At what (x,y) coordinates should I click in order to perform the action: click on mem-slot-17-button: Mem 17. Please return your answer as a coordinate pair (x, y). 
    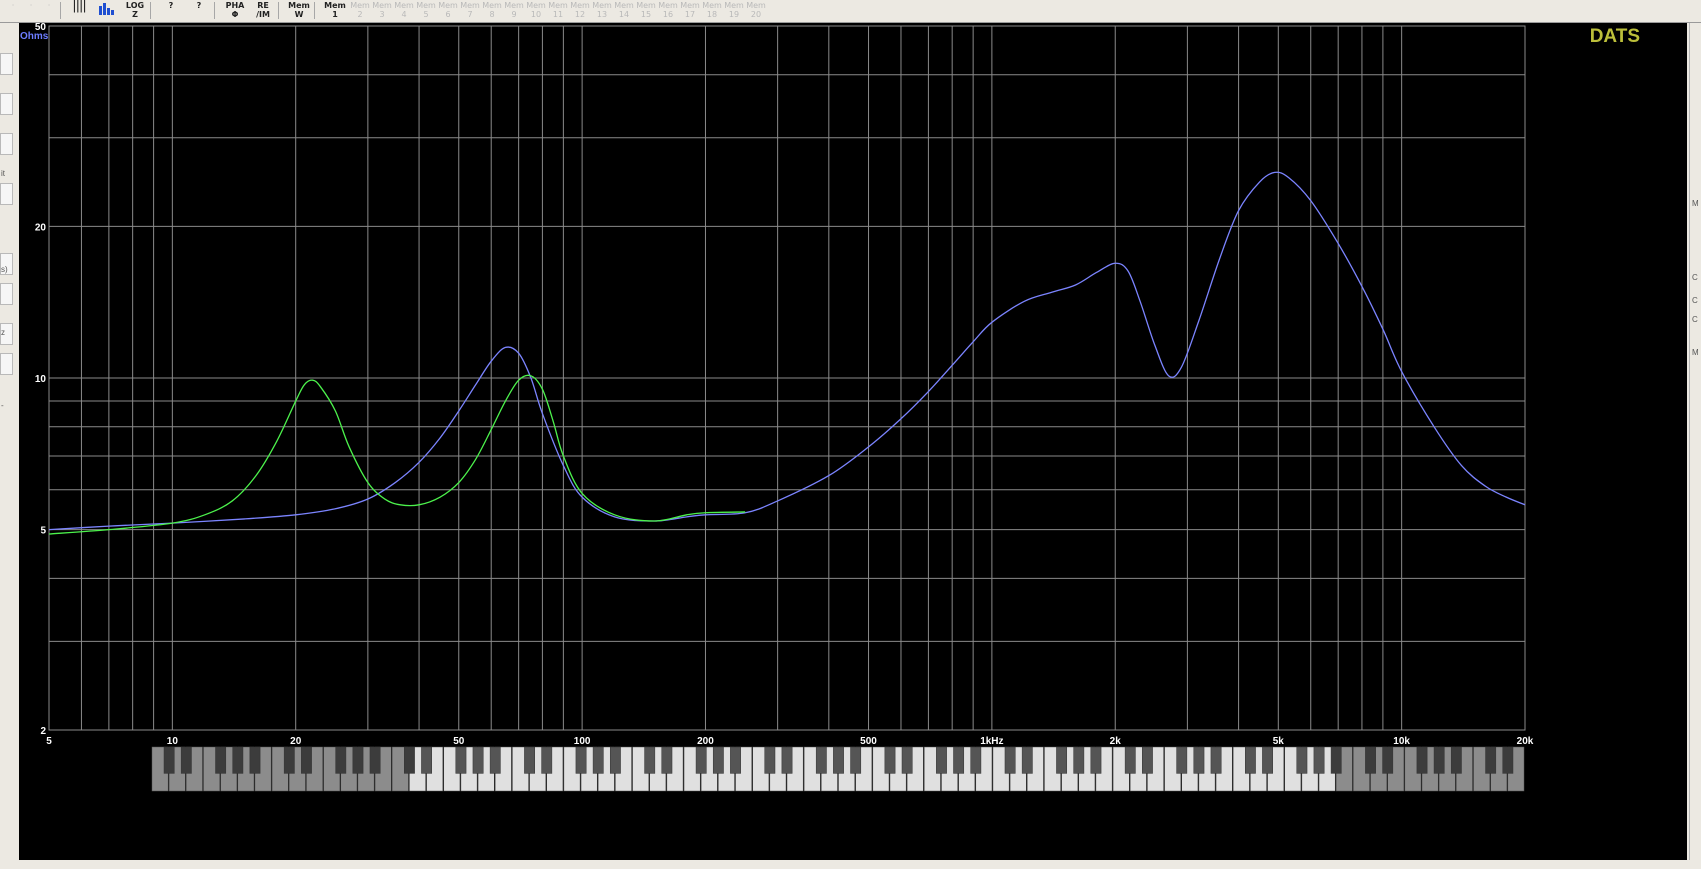
    Looking at the image, I should click on (690, 10).